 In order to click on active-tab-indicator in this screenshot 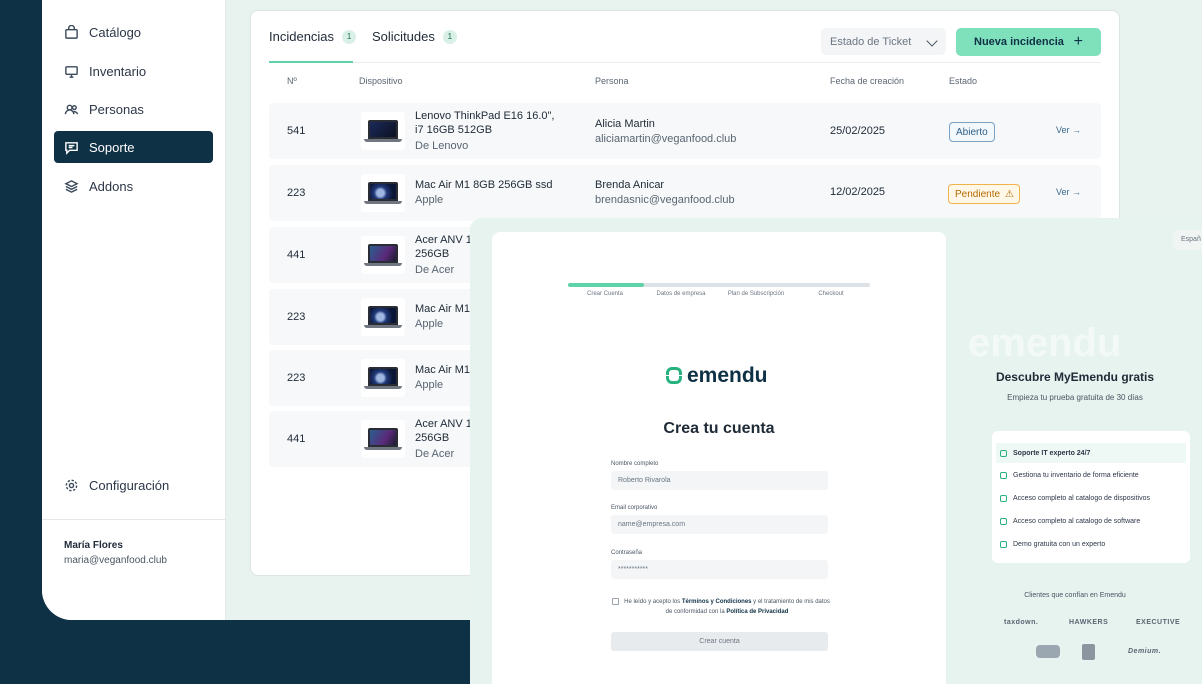, I will do `click(311, 62)`.